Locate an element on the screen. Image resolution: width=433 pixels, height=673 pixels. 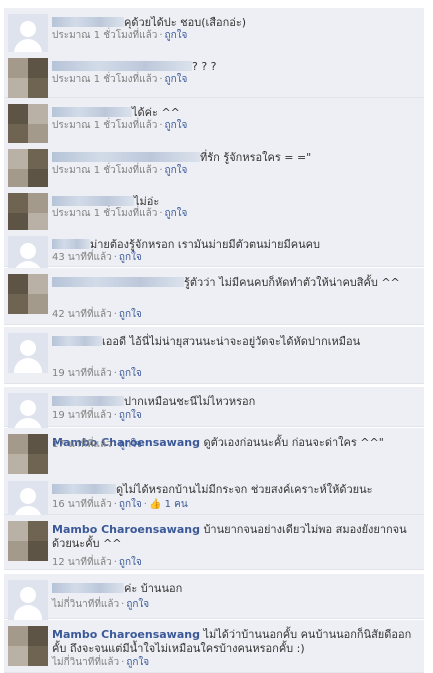
timestamp: 16 นาทีที่แล้ว is located at coordinates (82, 504).